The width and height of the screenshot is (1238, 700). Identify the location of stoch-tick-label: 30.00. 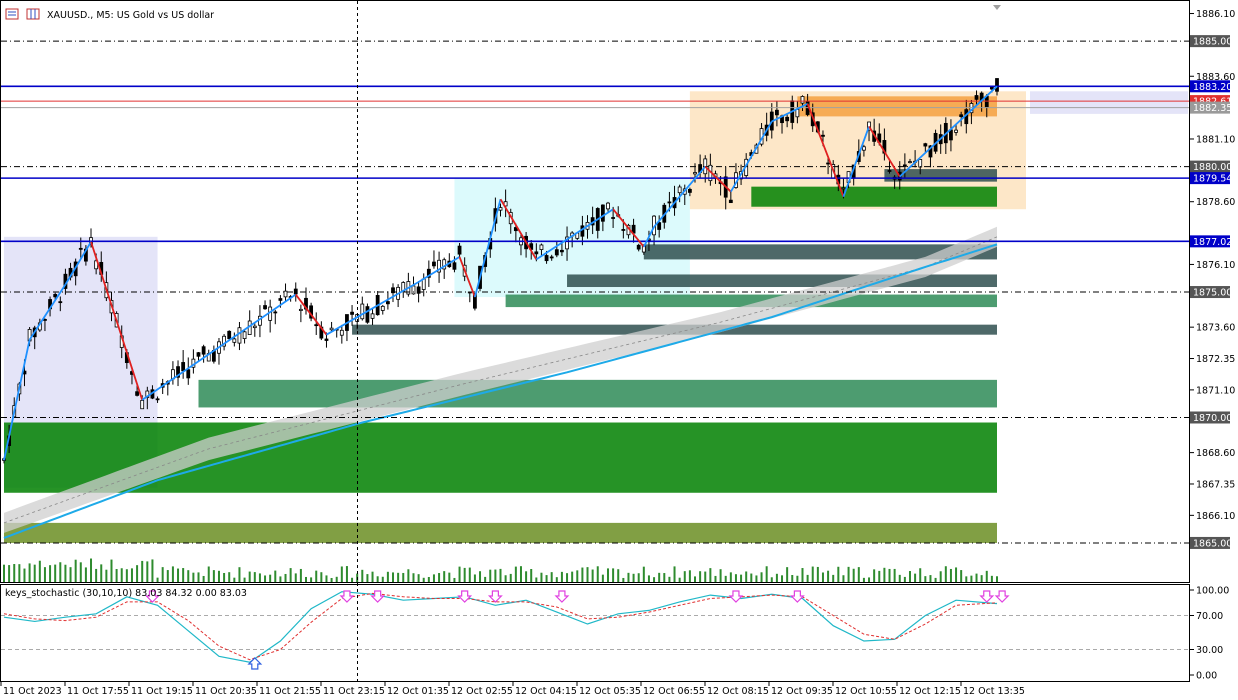
(1209, 650).